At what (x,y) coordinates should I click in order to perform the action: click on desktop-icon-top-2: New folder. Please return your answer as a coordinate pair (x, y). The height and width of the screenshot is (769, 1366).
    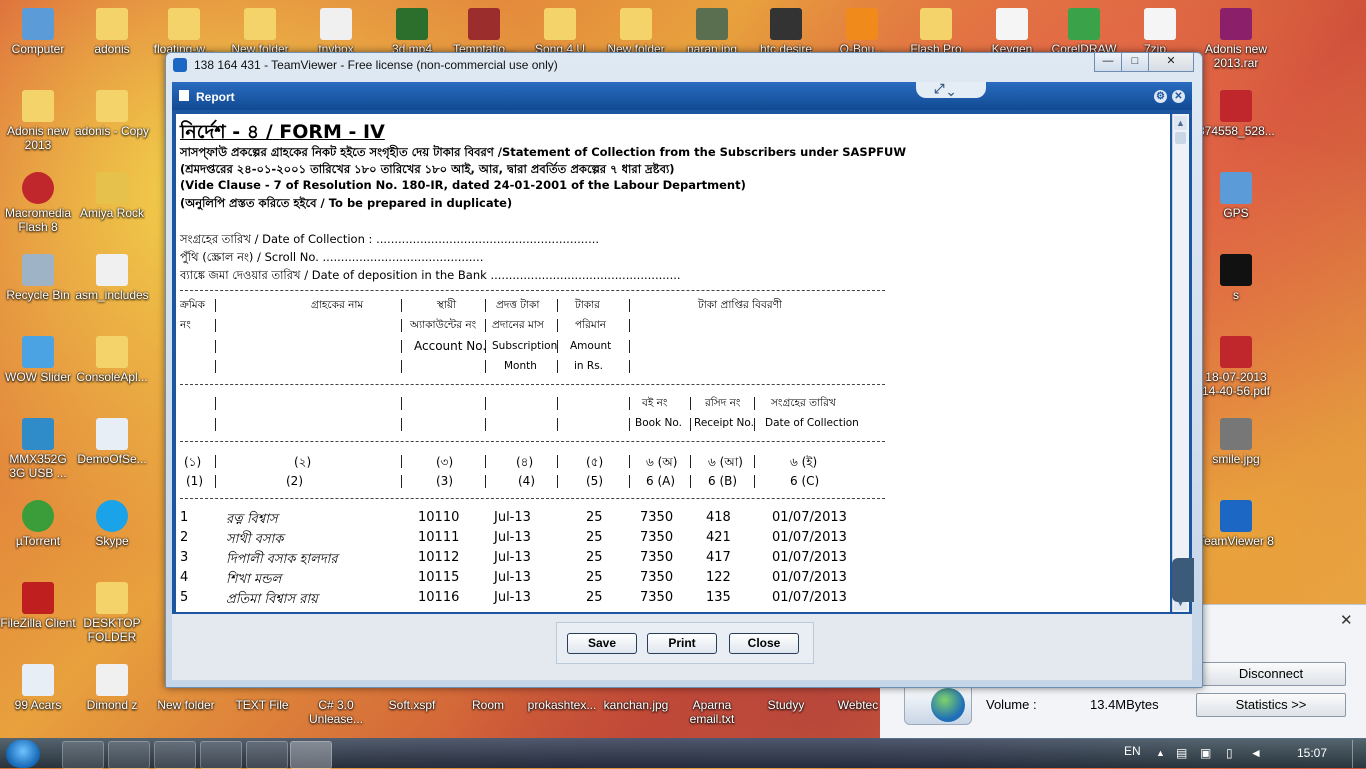
    Looking at the image, I should click on (260, 32).